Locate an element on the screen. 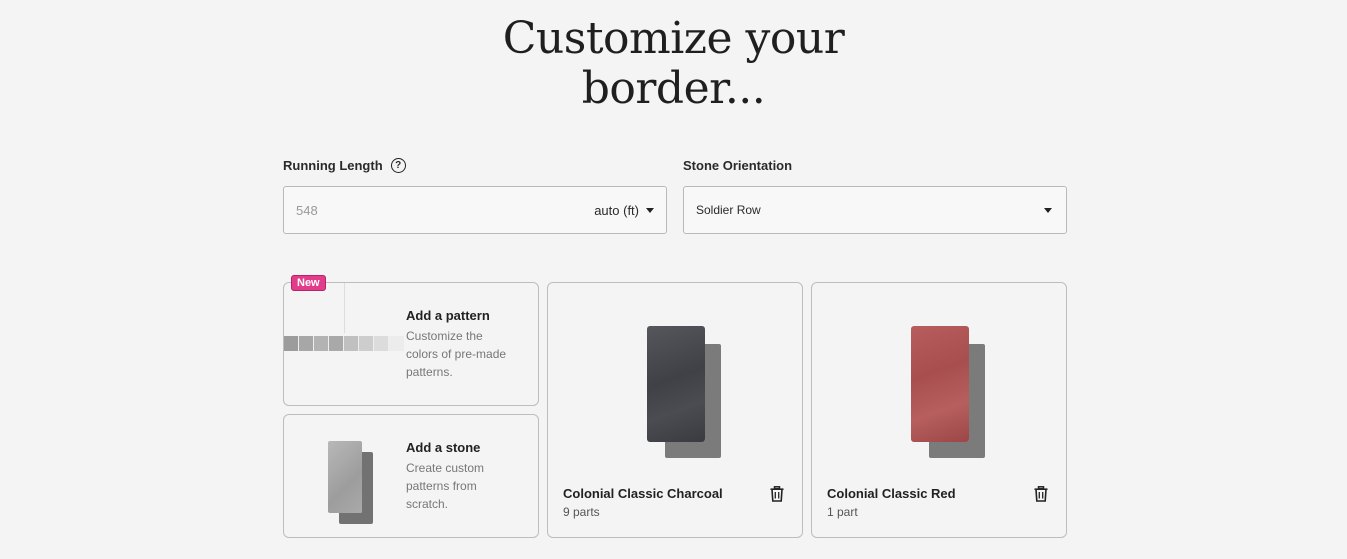  length-unit-select: auto (ft) is located at coordinates (624, 210).